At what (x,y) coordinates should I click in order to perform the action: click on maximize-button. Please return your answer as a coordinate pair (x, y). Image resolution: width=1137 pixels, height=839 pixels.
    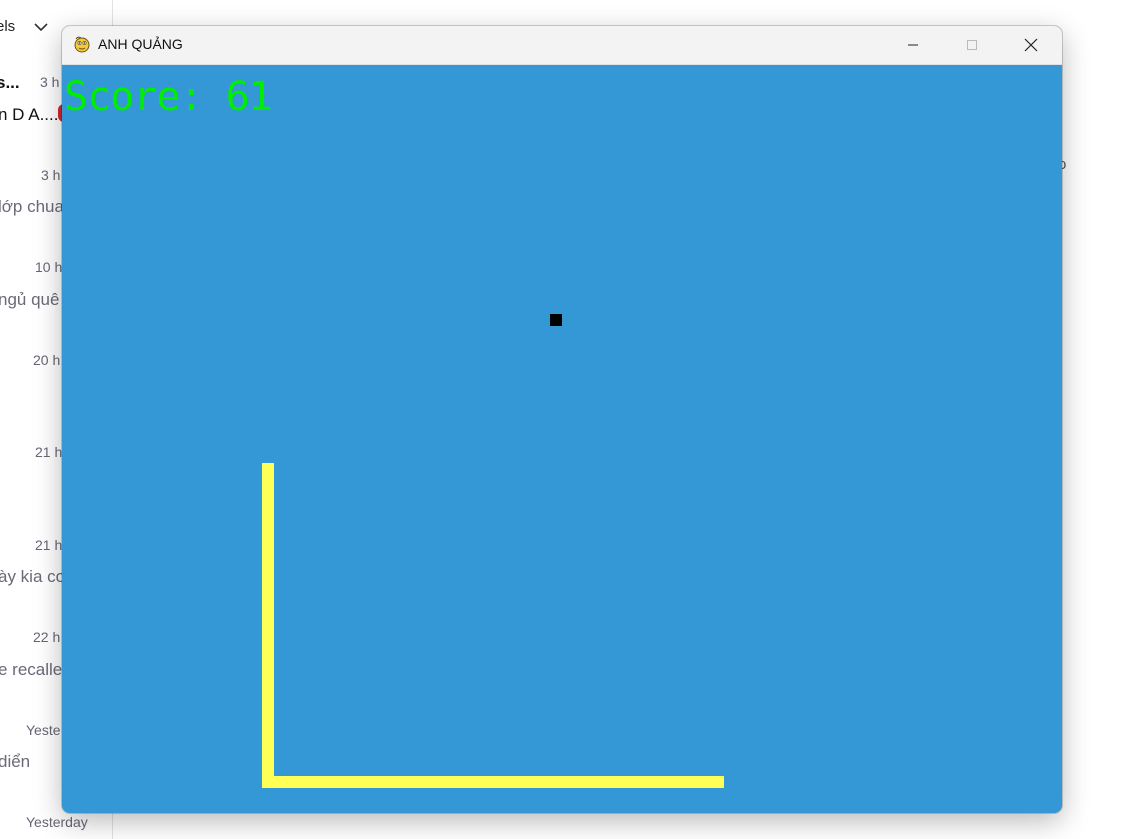
    Looking at the image, I should click on (972, 45).